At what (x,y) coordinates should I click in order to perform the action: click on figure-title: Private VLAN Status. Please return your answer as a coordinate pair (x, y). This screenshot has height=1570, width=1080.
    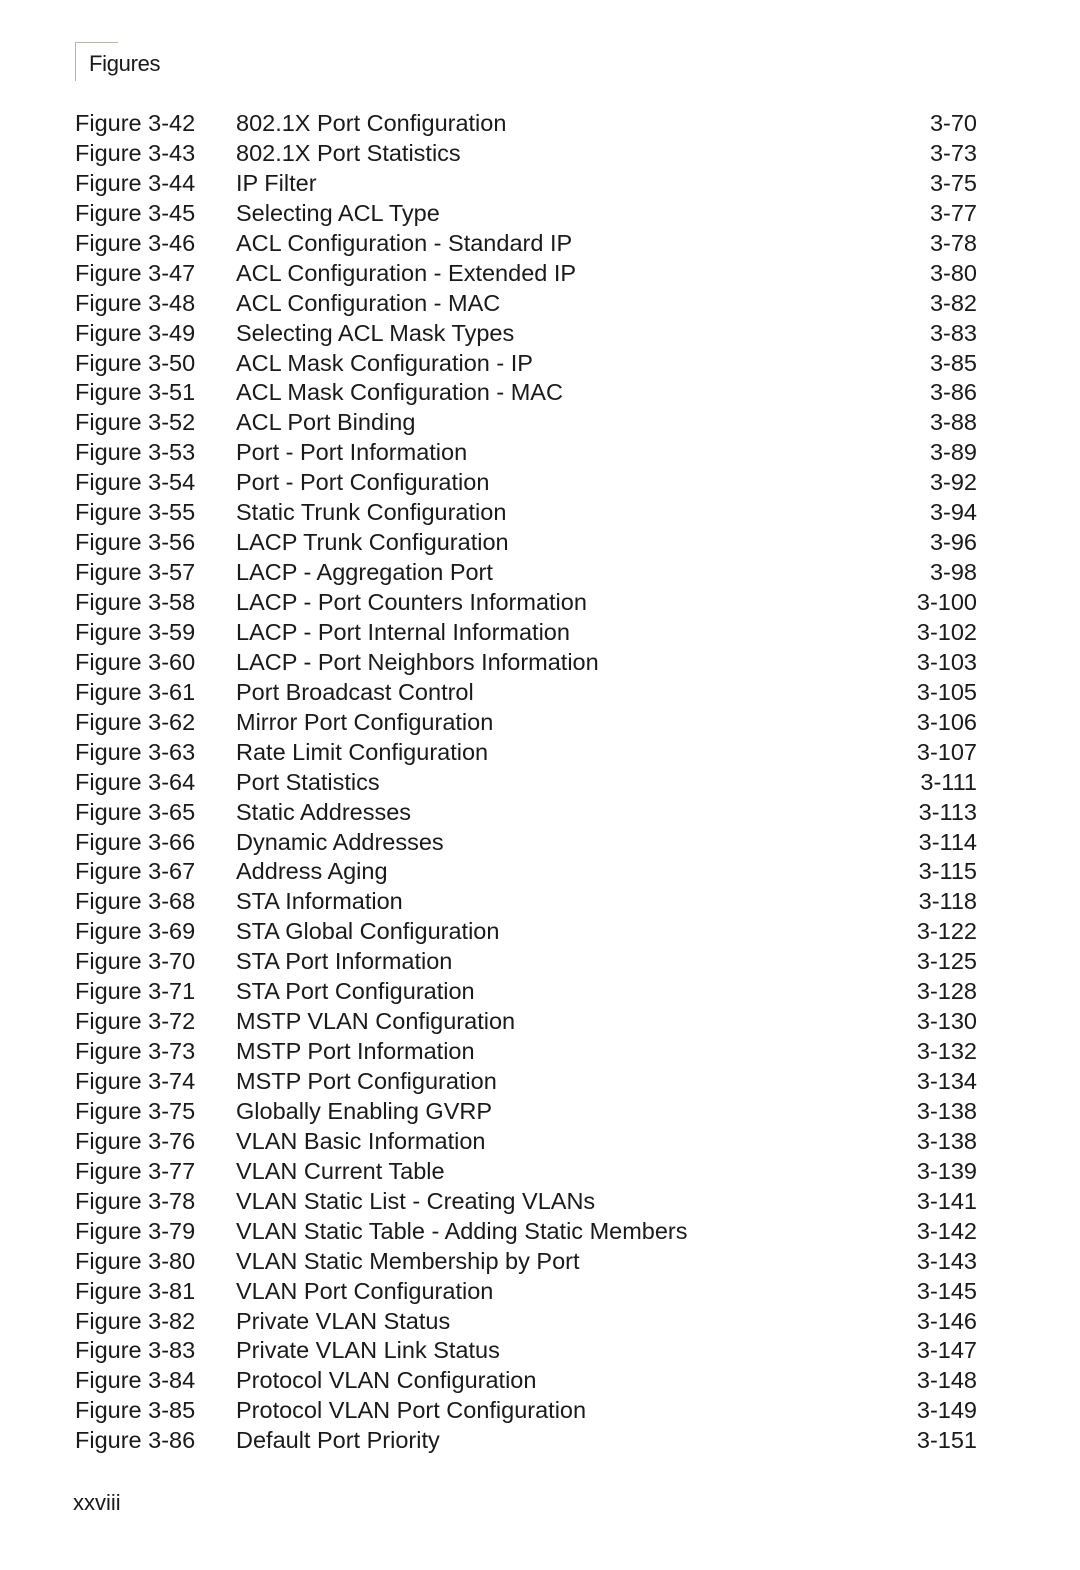
    Looking at the image, I should click on (343, 1320).